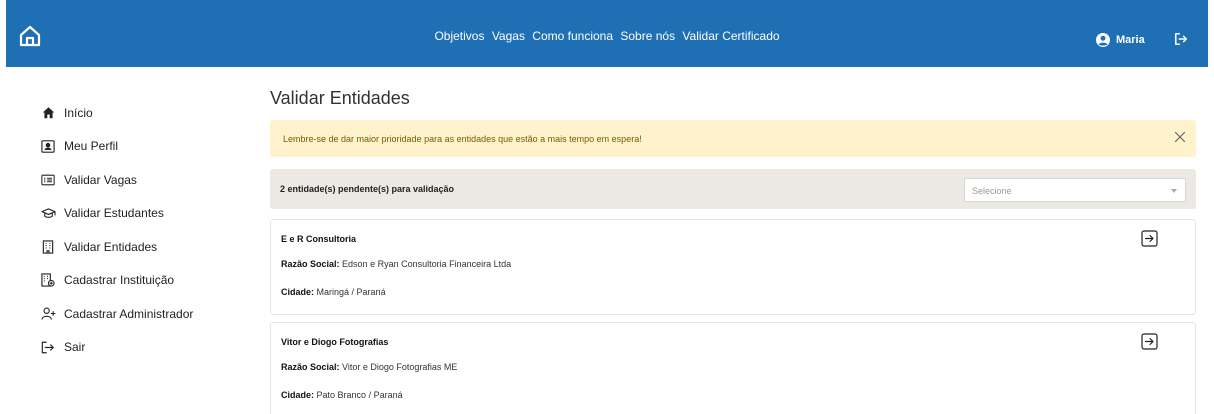  Describe the element at coordinates (91, 146) in the screenshot. I see `sidebar-item-label: Meu Perfil` at that location.